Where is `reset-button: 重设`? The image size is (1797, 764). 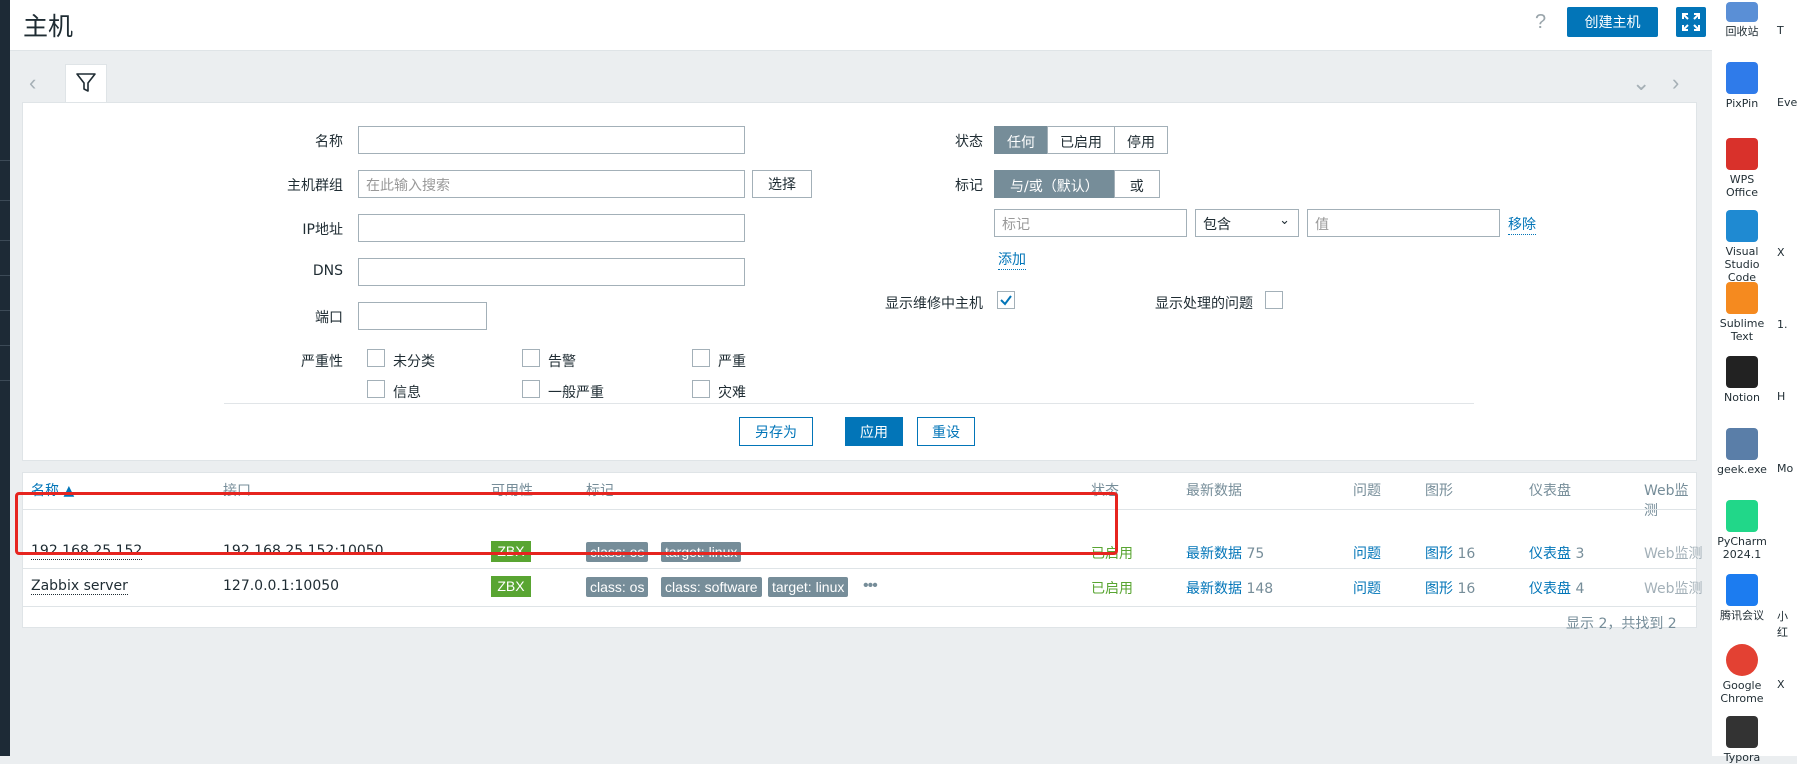
reset-button: 重设 is located at coordinates (946, 431).